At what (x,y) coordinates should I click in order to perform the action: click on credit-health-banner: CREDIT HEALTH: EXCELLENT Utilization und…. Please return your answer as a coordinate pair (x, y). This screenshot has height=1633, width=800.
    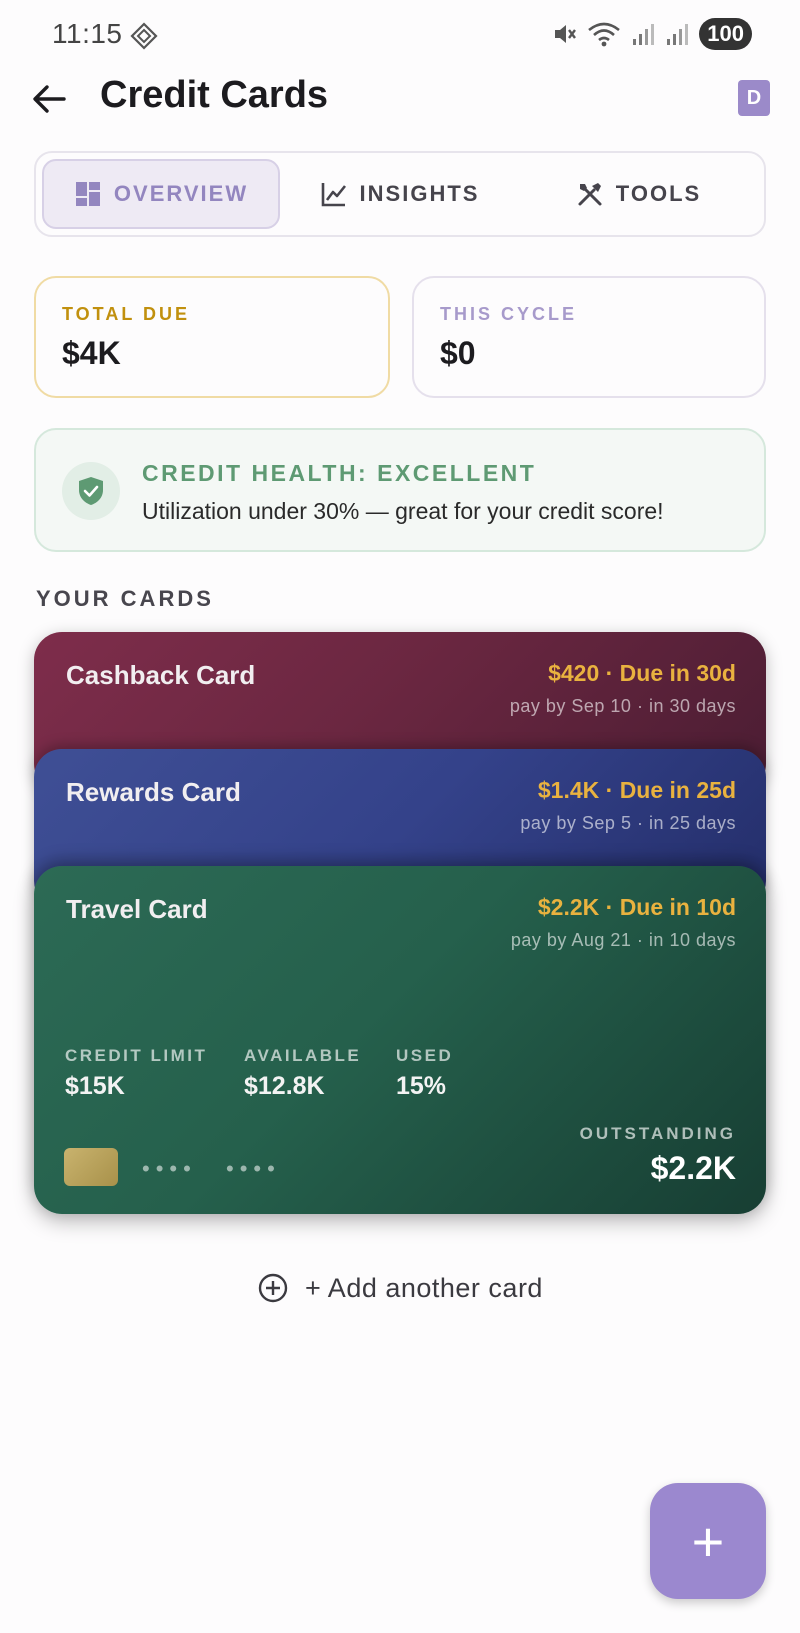
    Looking at the image, I should click on (400, 490).